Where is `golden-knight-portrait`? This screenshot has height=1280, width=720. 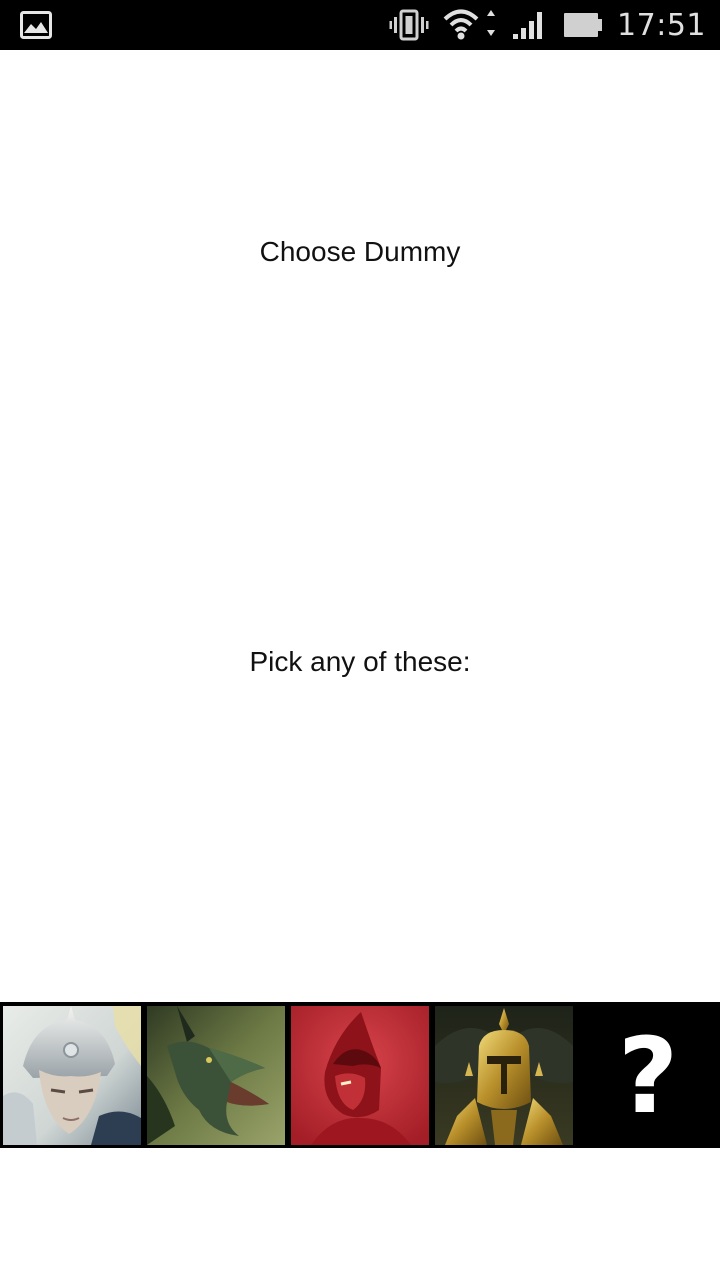 golden-knight-portrait is located at coordinates (504, 1075).